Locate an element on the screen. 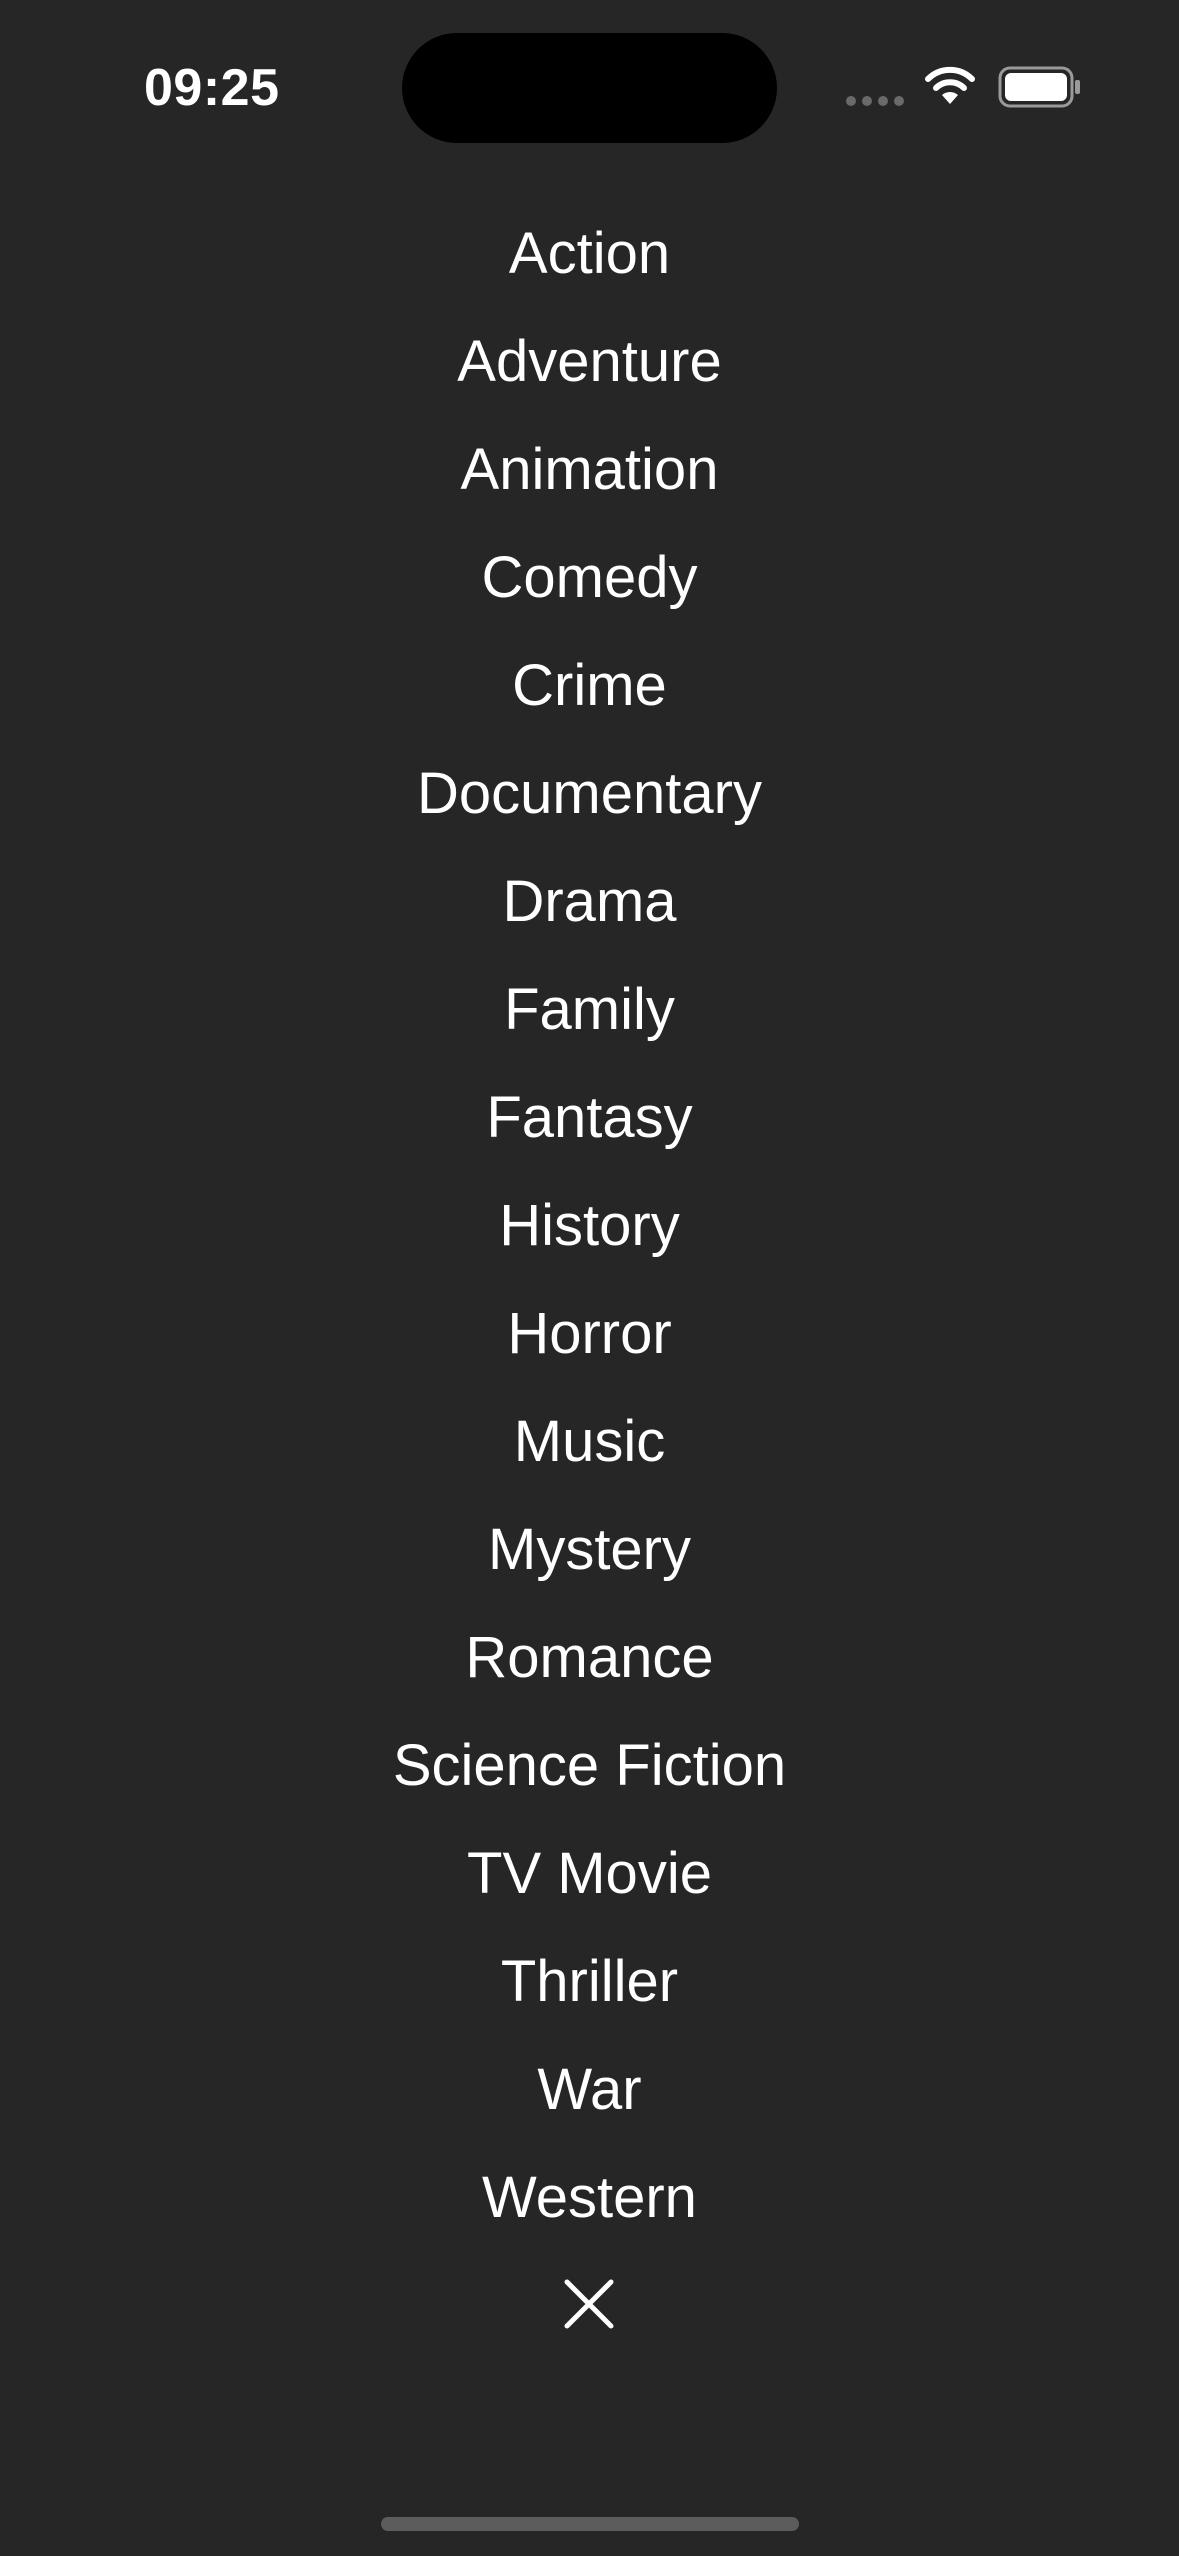  genre-item-mystery: Mystery is located at coordinates (589, 1550).